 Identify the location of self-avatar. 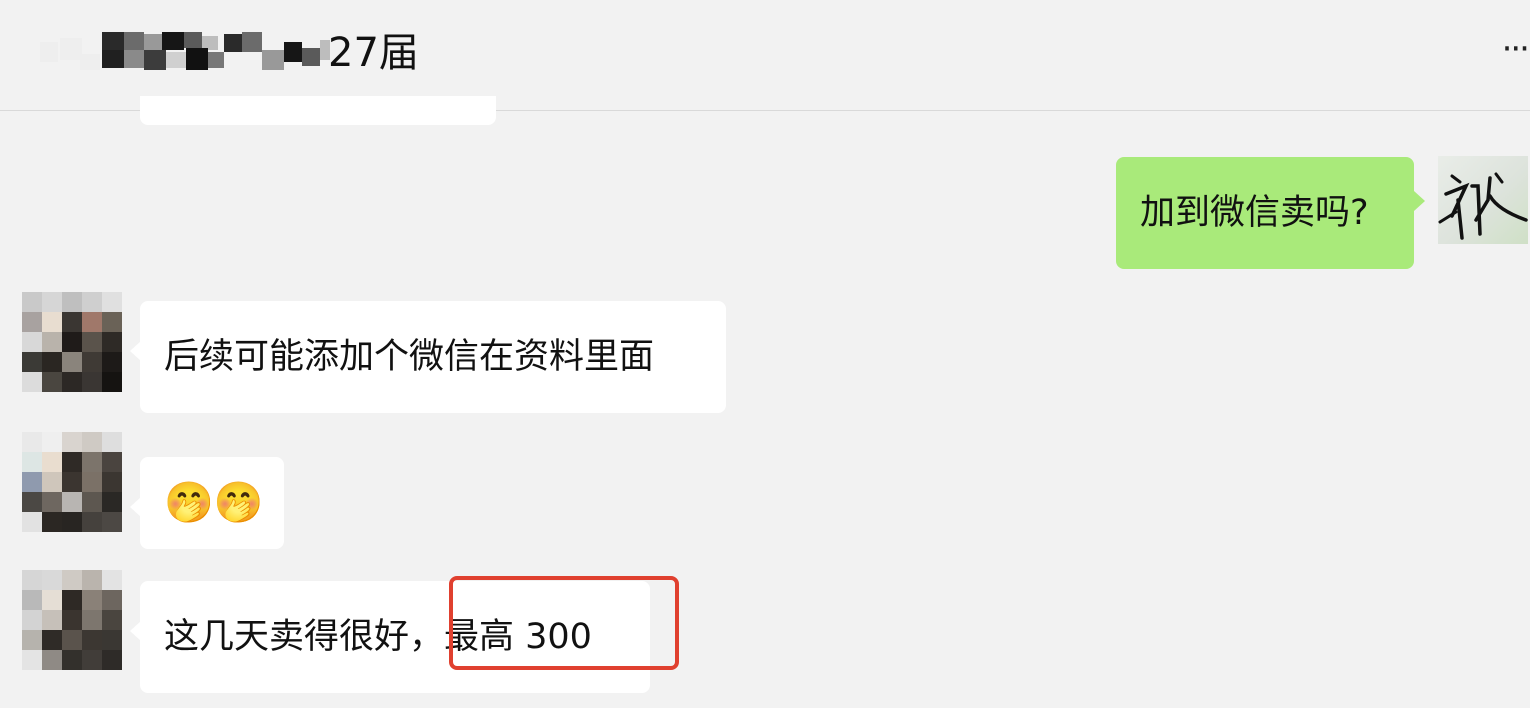
(1483, 200).